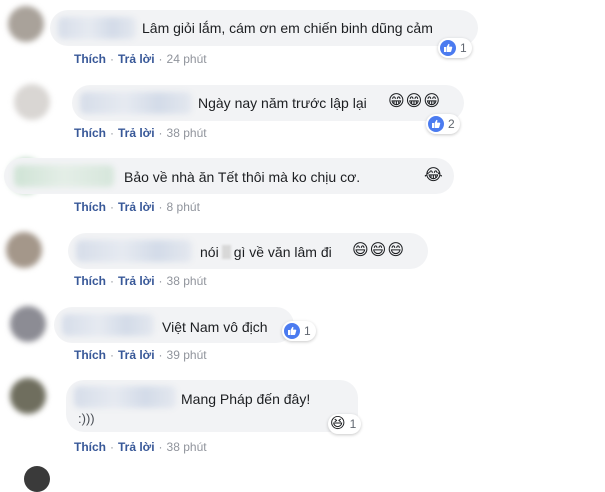 The height and width of the screenshot is (492, 605). What do you see at coordinates (338, 423) in the screenshot?
I see `haha-icon: 😆` at bounding box center [338, 423].